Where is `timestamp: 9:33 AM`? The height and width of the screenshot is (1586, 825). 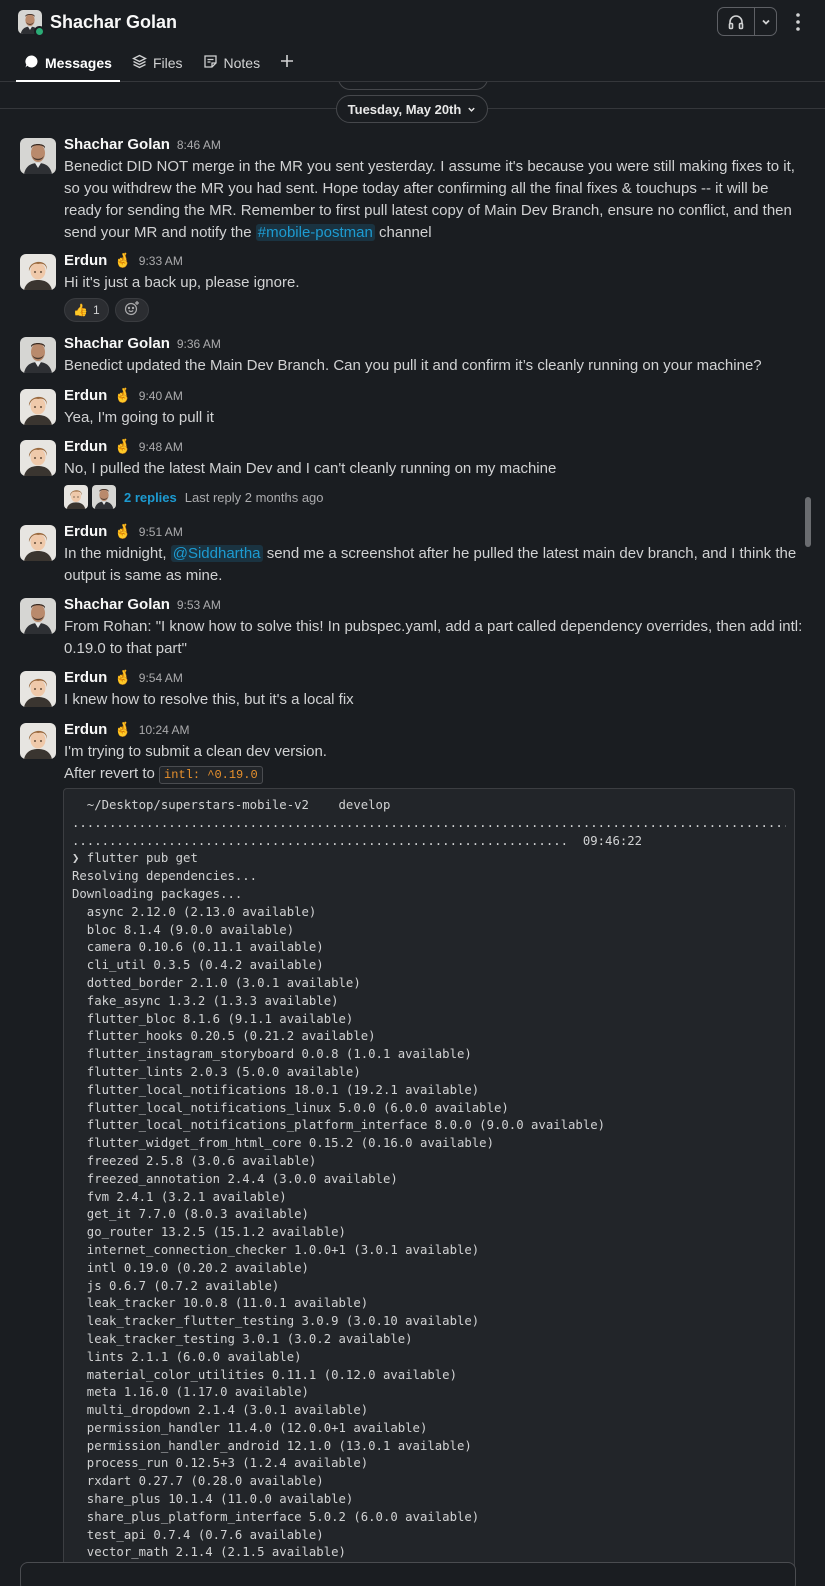
timestamp: 9:33 AM is located at coordinates (161, 261).